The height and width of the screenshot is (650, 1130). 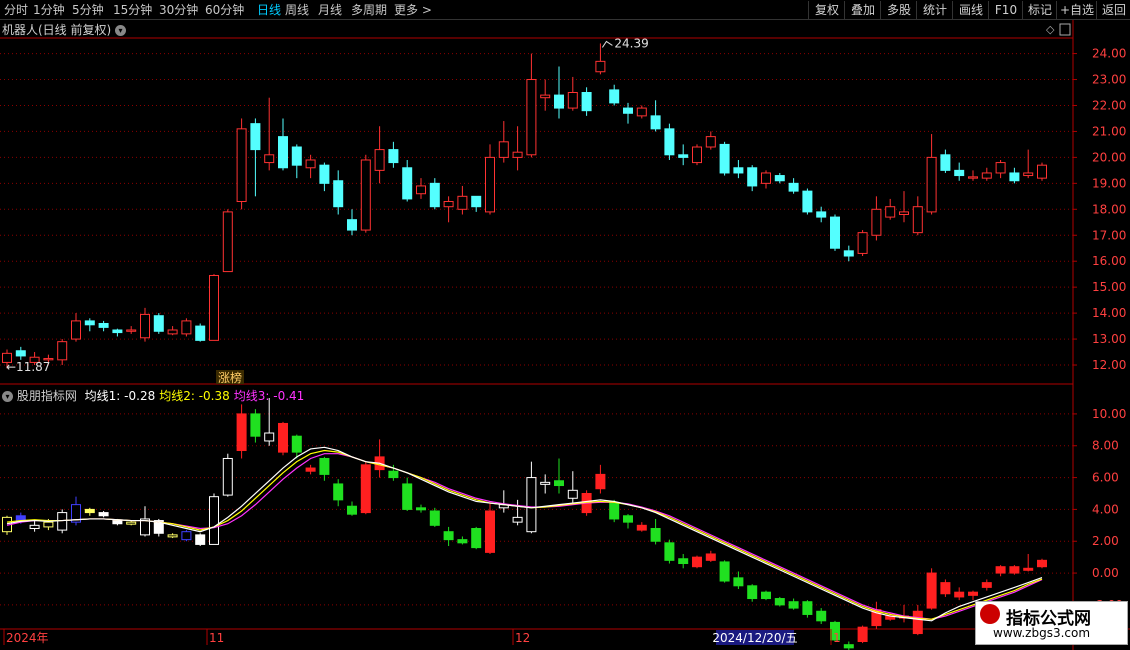 What do you see at coordinates (607, 44) in the screenshot?
I see `high-marker` at bounding box center [607, 44].